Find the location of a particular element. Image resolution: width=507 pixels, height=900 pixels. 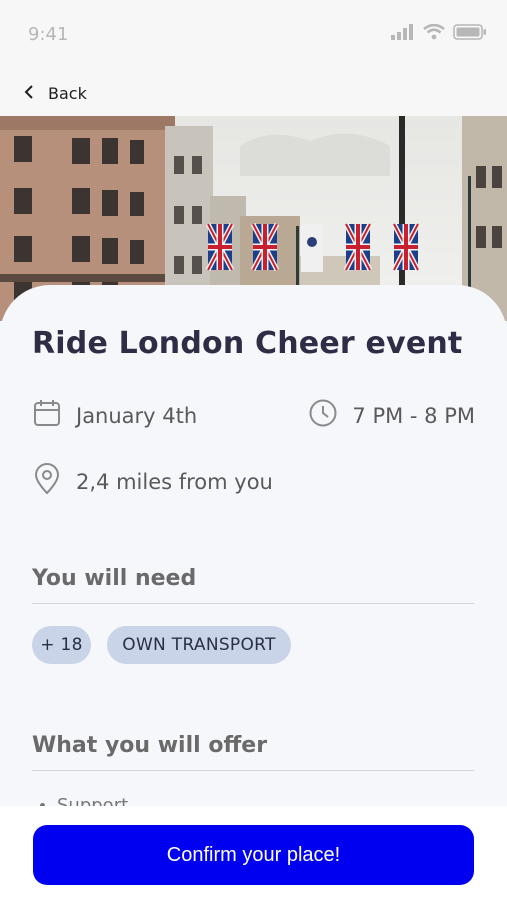

offer-divider is located at coordinates (253, 770).